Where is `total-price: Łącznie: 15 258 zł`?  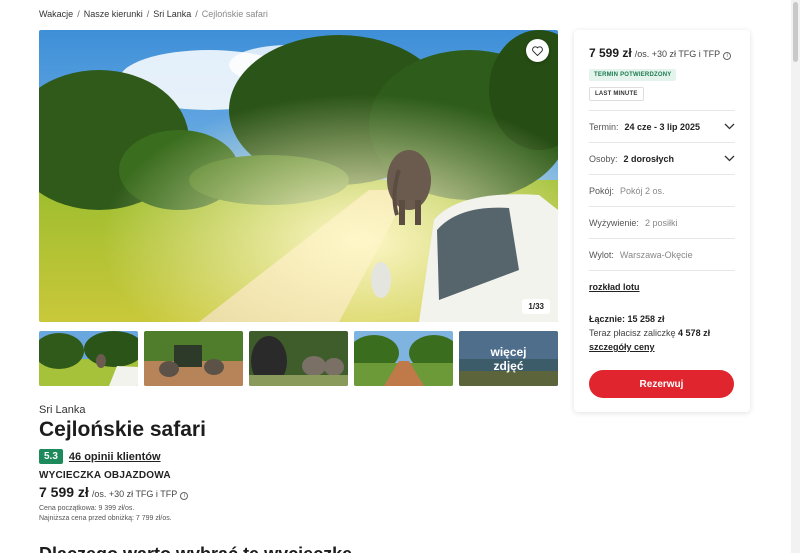
total-price: Łącznie: 15 258 zł is located at coordinates (627, 319).